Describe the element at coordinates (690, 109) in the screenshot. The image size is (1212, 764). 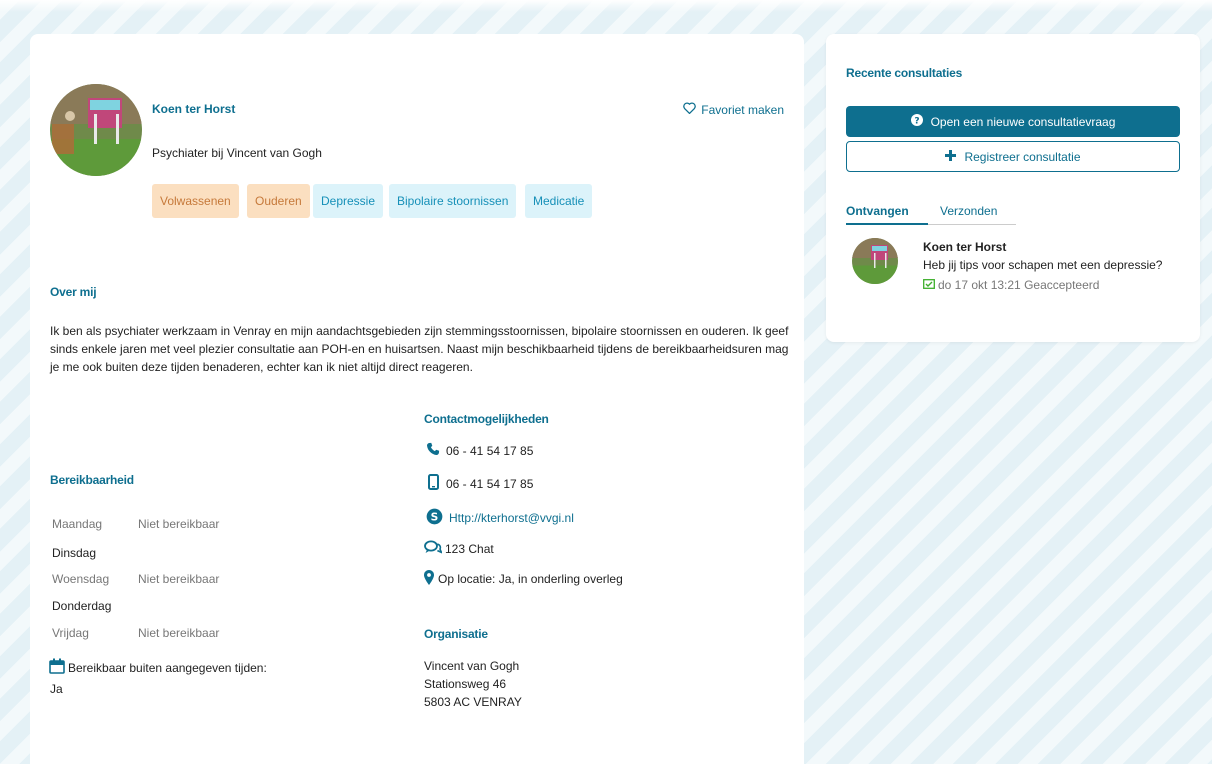
I see `heart-outline-icon` at that location.